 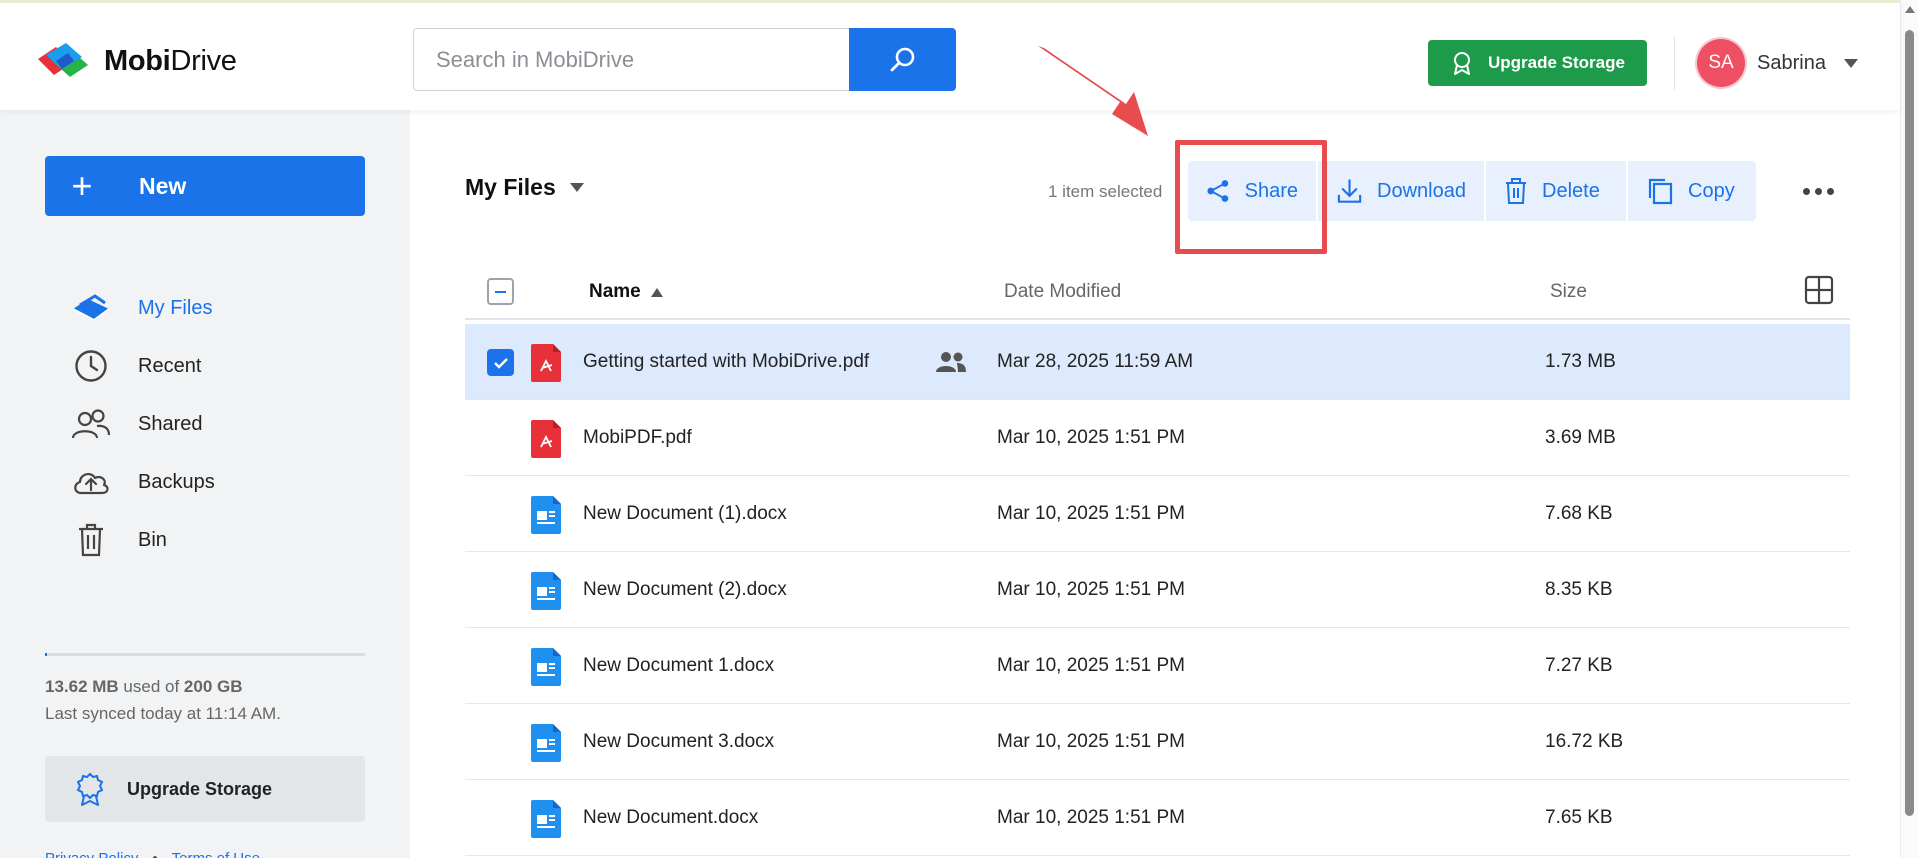 I want to click on privacy-policy-link: Privacy Policy, so click(x=91, y=854).